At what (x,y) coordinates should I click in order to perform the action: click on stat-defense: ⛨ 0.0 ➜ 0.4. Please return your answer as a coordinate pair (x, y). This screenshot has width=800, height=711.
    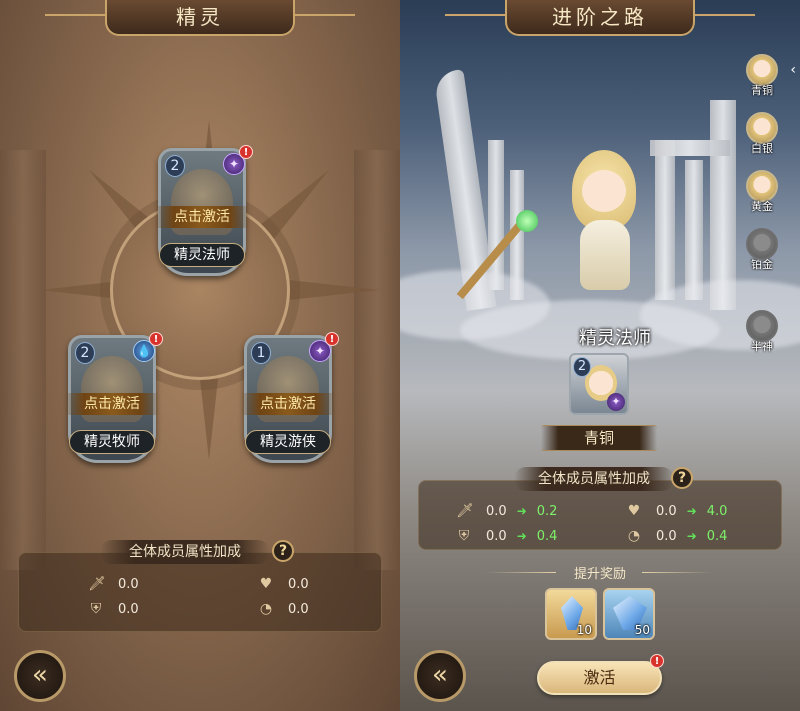
    Looking at the image, I should click on (507, 536).